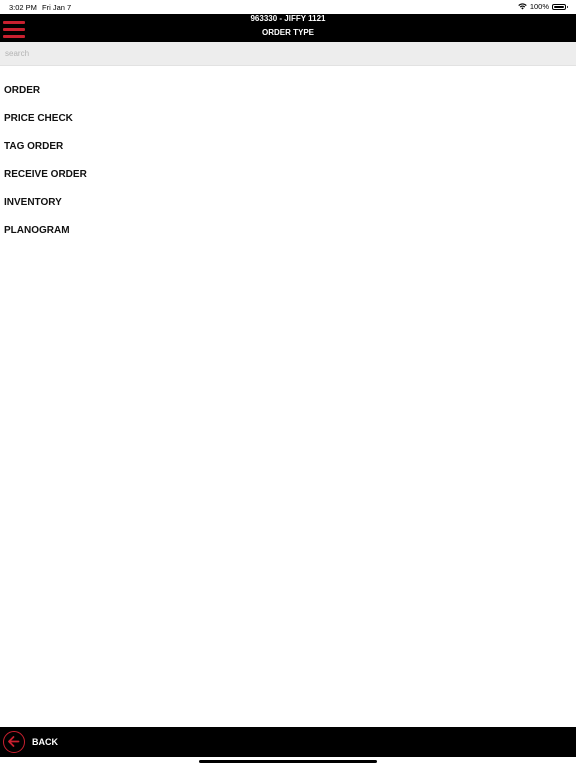 The width and height of the screenshot is (576, 768). I want to click on menu-item-receive-order: RECEIVE ORDER, so click(288, 178).